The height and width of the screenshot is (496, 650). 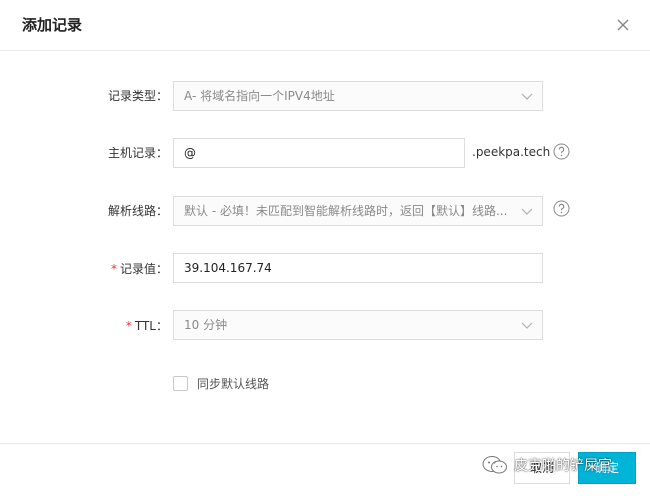 I want to click on ttl-value: 10 分钟, so click(x=206, y=325).